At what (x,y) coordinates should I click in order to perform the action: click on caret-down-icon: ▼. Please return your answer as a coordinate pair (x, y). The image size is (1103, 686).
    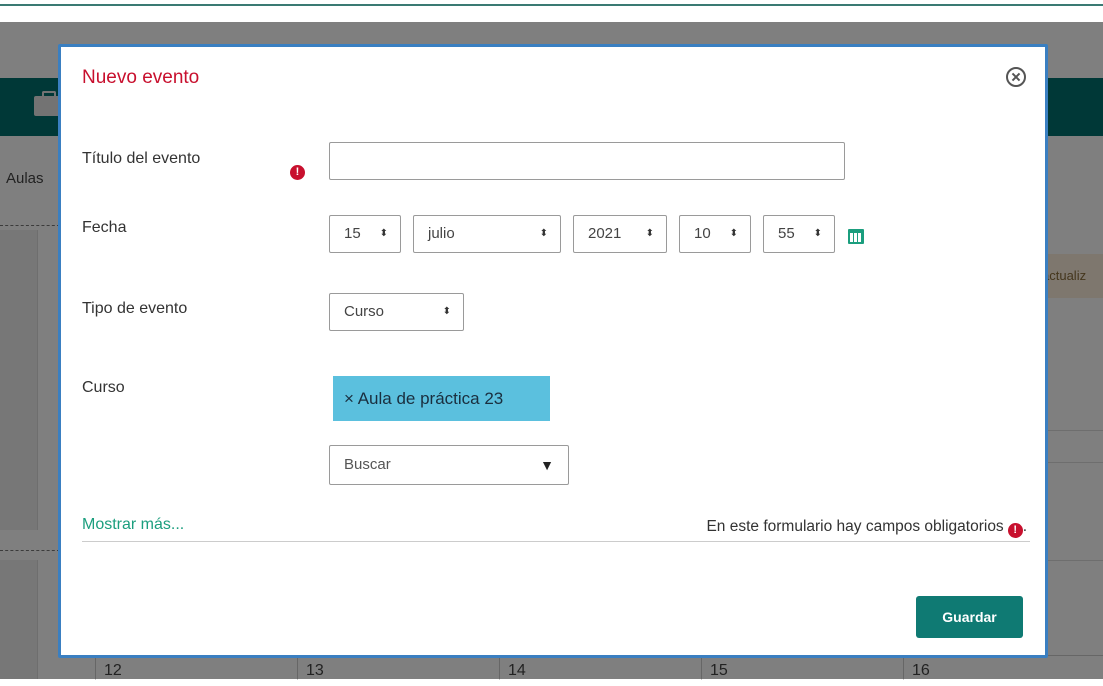
    Looking at the image, I should click on (547, 465).